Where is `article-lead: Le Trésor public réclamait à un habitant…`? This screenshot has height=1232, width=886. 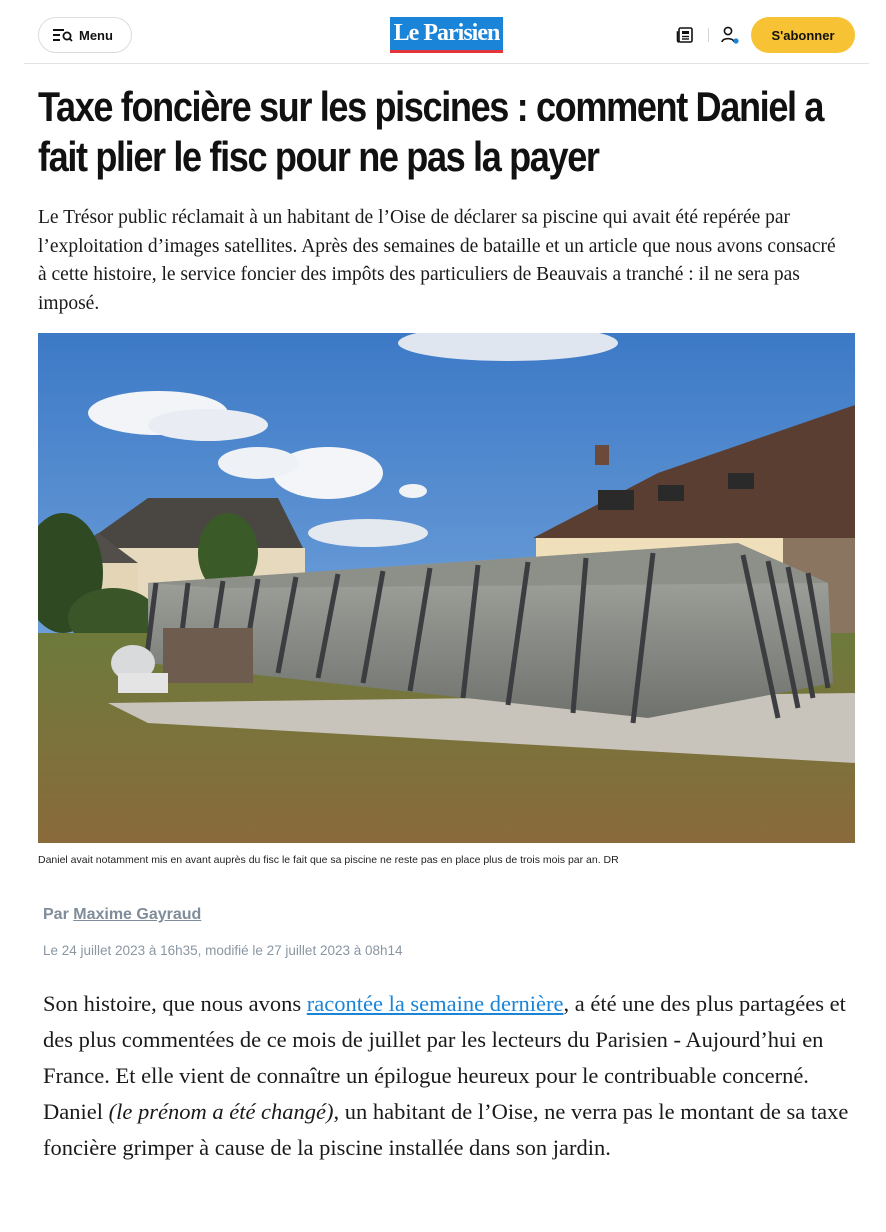
article-lead: Le Trésor public réclamait à un habitant… is located at coordinates (437, 260).